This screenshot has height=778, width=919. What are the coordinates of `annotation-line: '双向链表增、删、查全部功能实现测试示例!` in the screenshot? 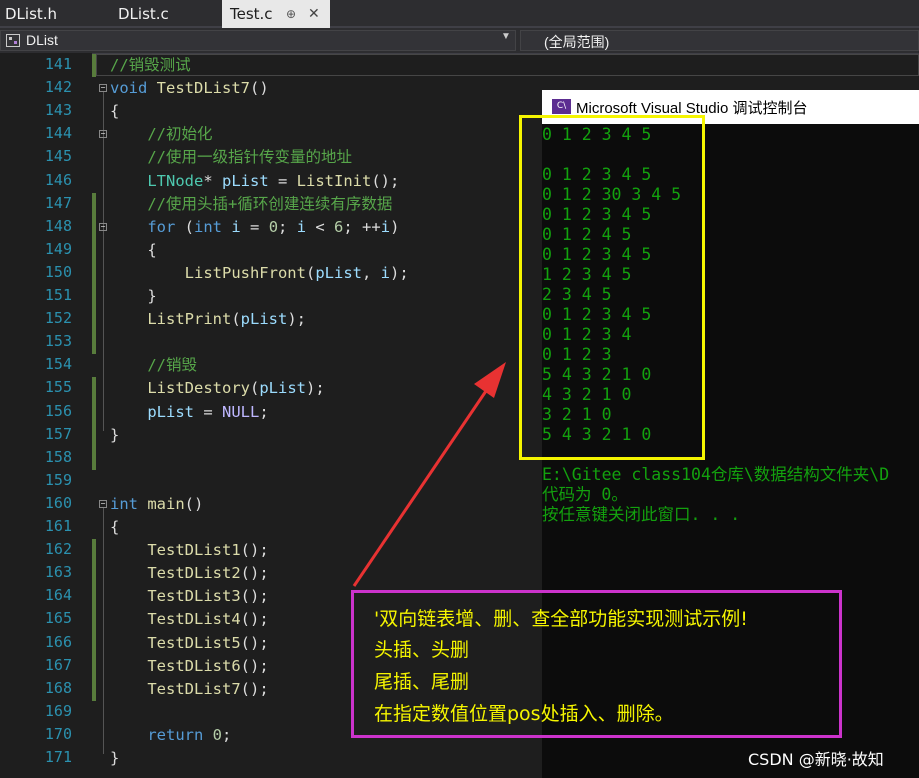 It's located at (561, 619).